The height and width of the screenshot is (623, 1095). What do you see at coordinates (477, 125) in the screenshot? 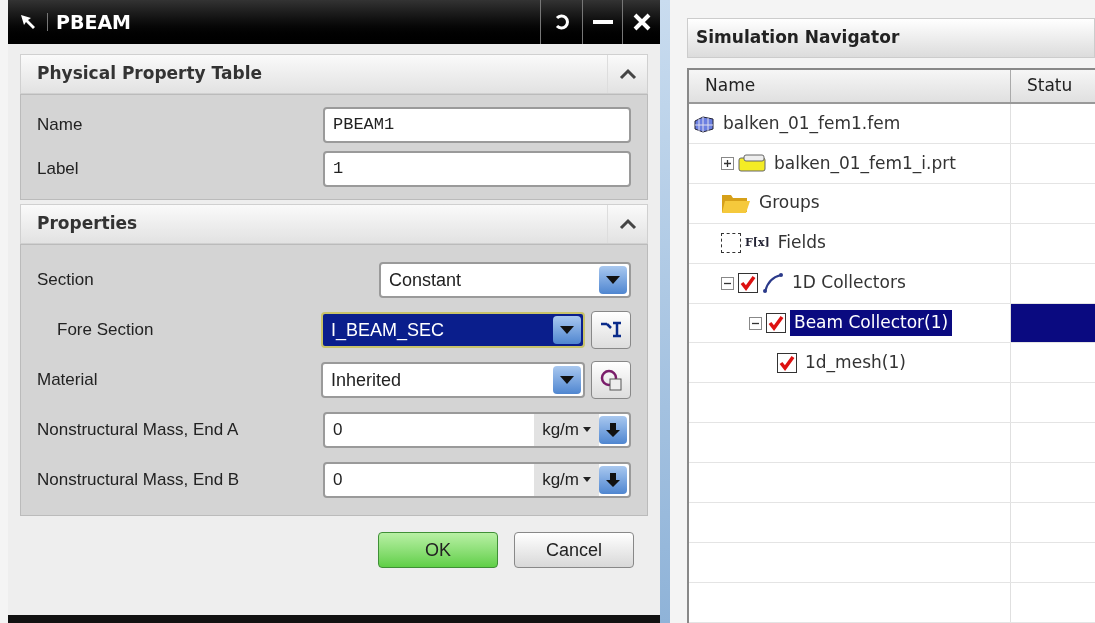
I see `text-input-field: PBEAM1` at bounding box center [477, 125].